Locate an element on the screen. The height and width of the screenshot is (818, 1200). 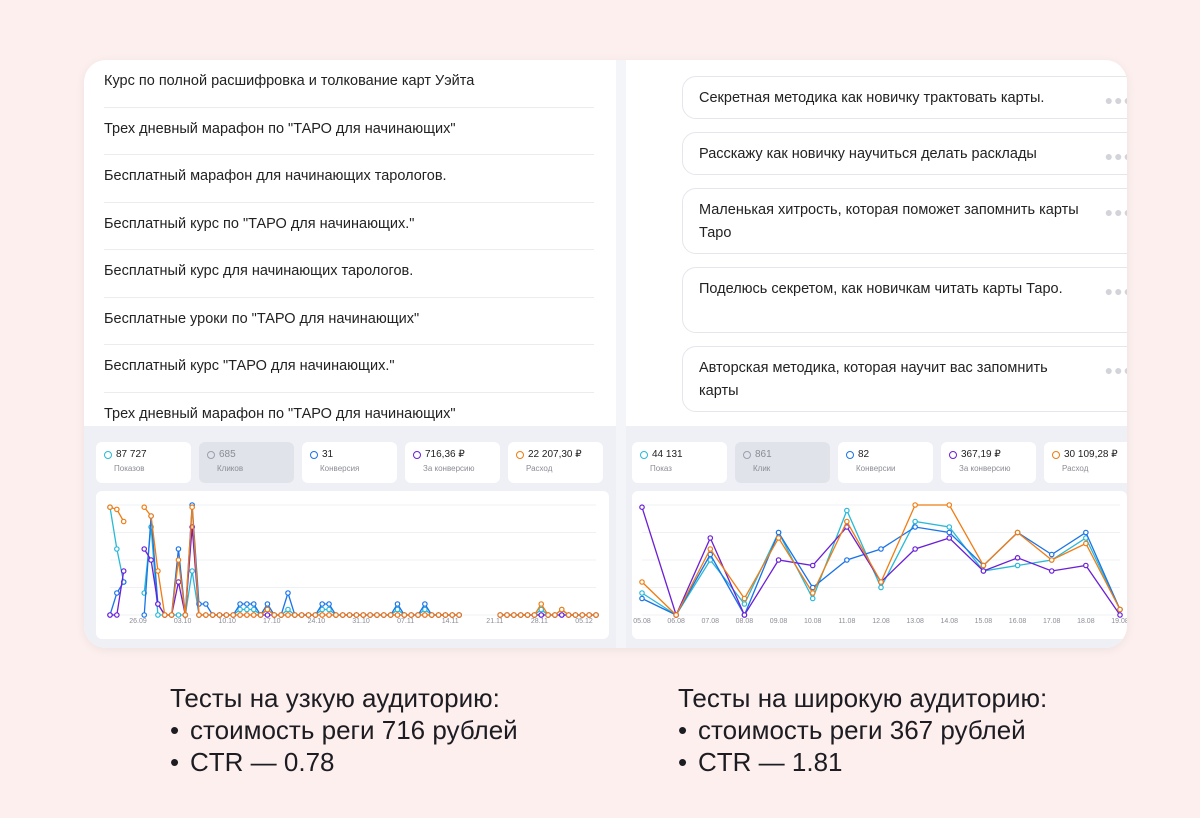
stat-impressions: 87 727 Показов is located at coordinates (143, 462).